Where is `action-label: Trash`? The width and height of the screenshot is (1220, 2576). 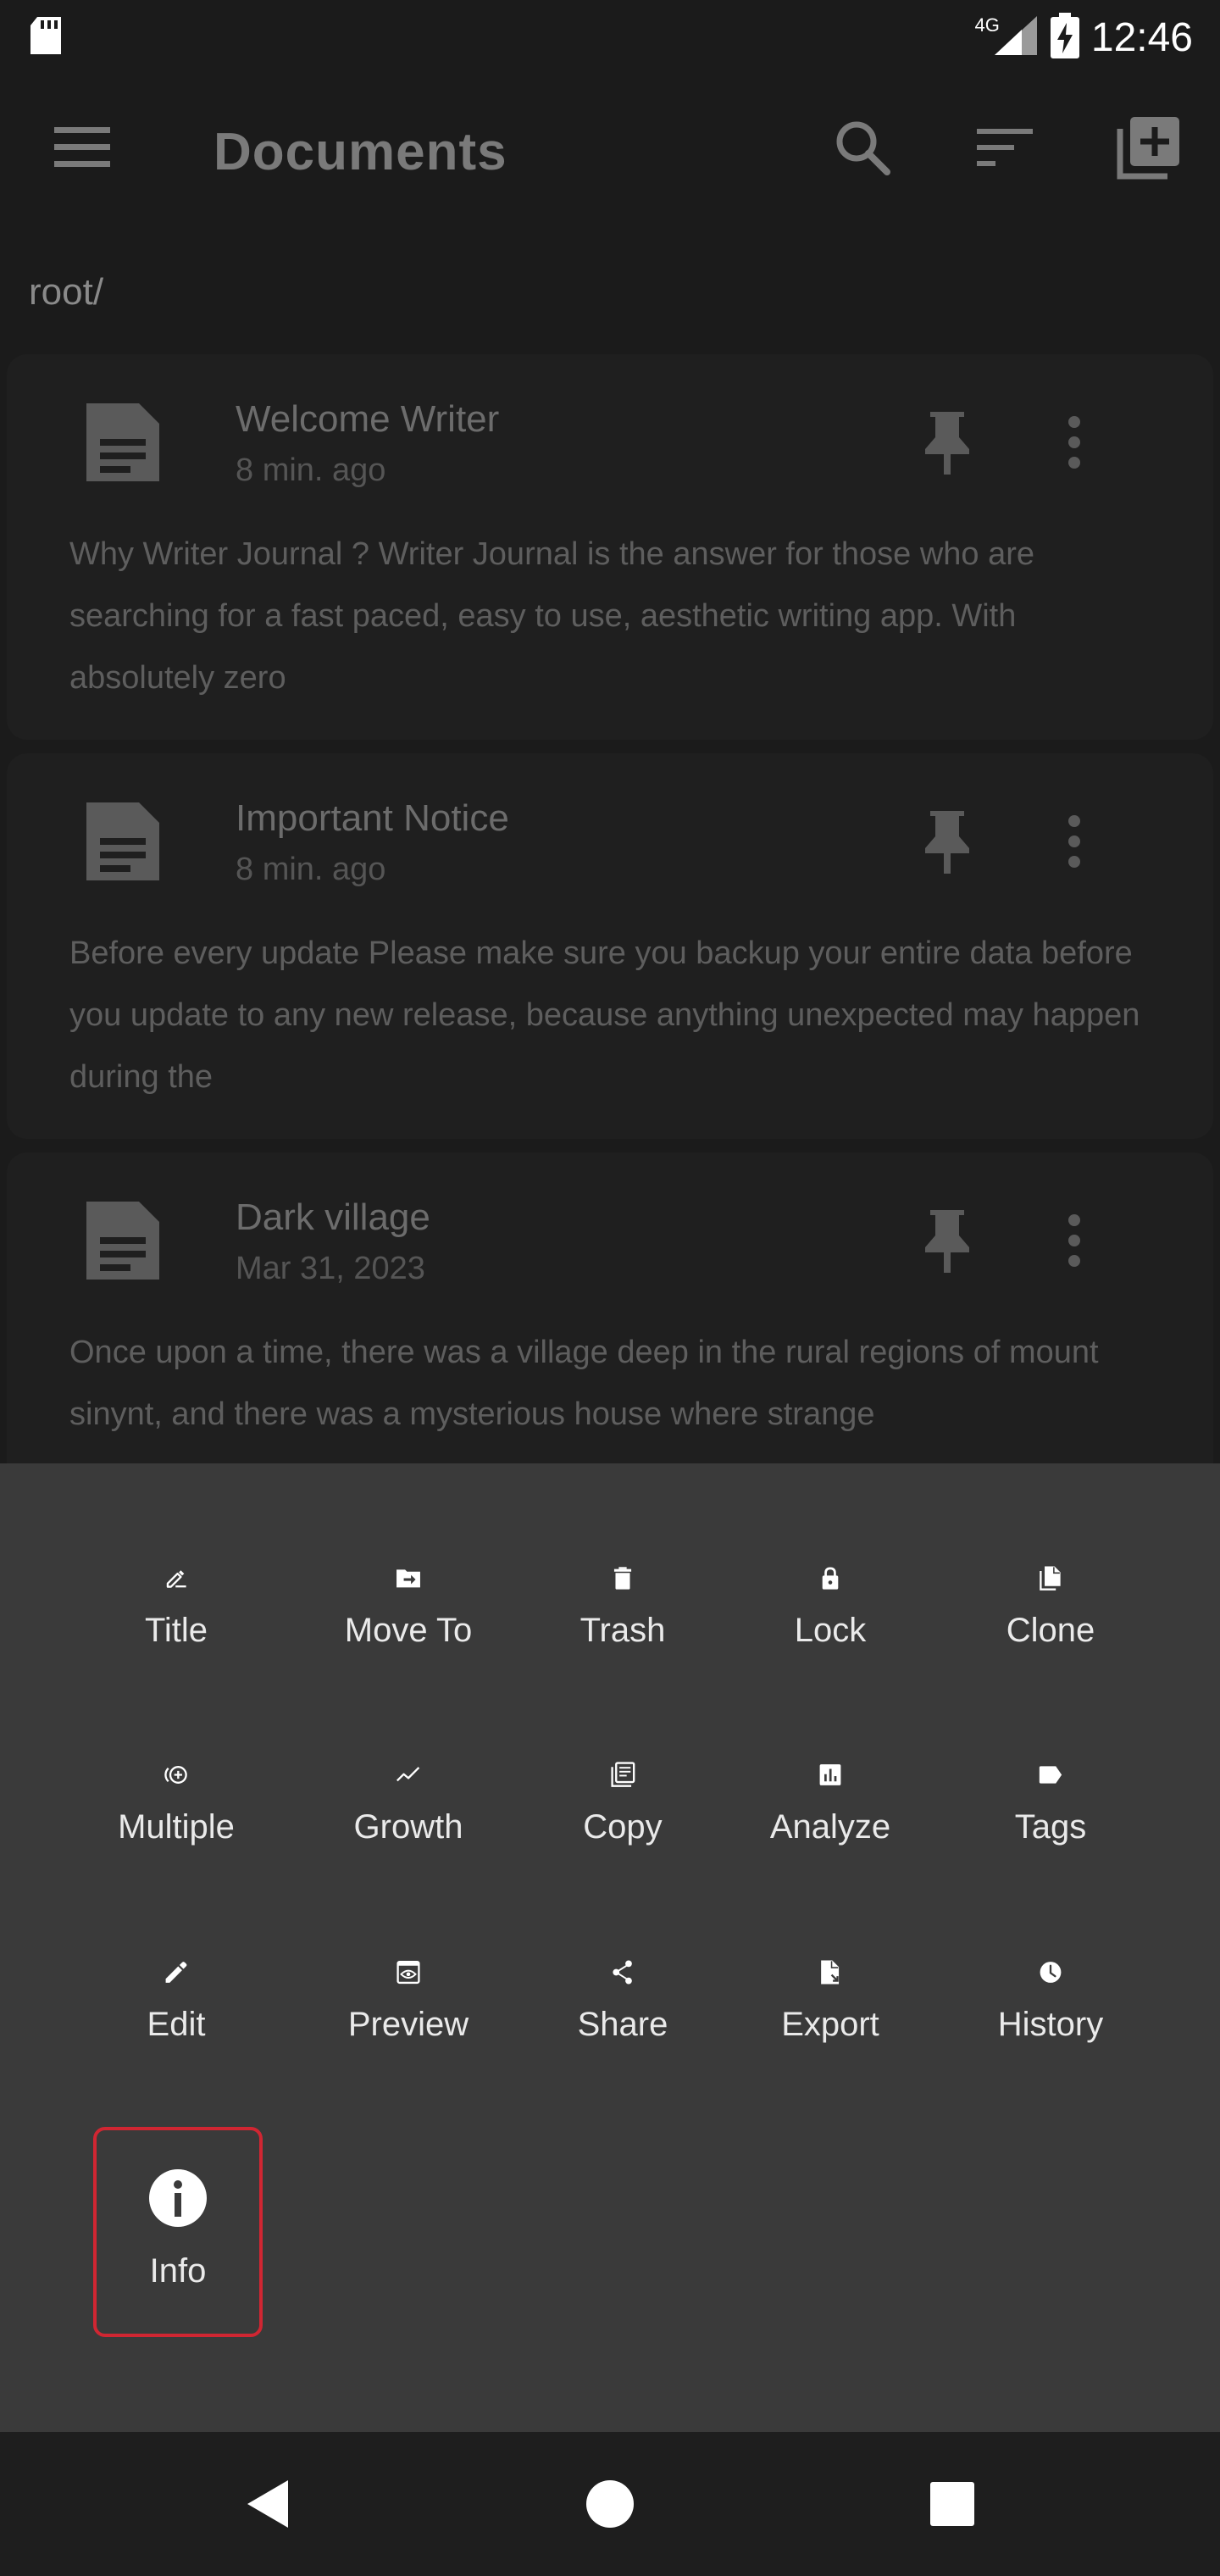
action-label: Trash is located at coordinates (623, 1630).